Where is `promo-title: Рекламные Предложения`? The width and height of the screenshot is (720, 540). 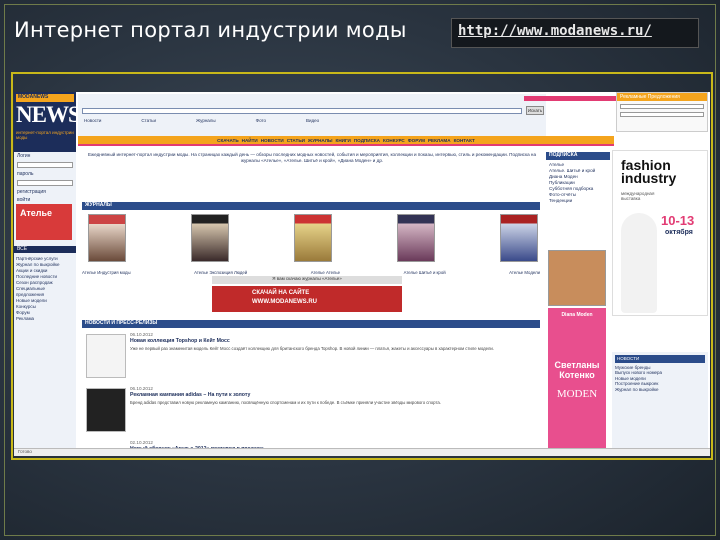
promo-title: Рекламные Предложения is located at coordinates (662, 97).